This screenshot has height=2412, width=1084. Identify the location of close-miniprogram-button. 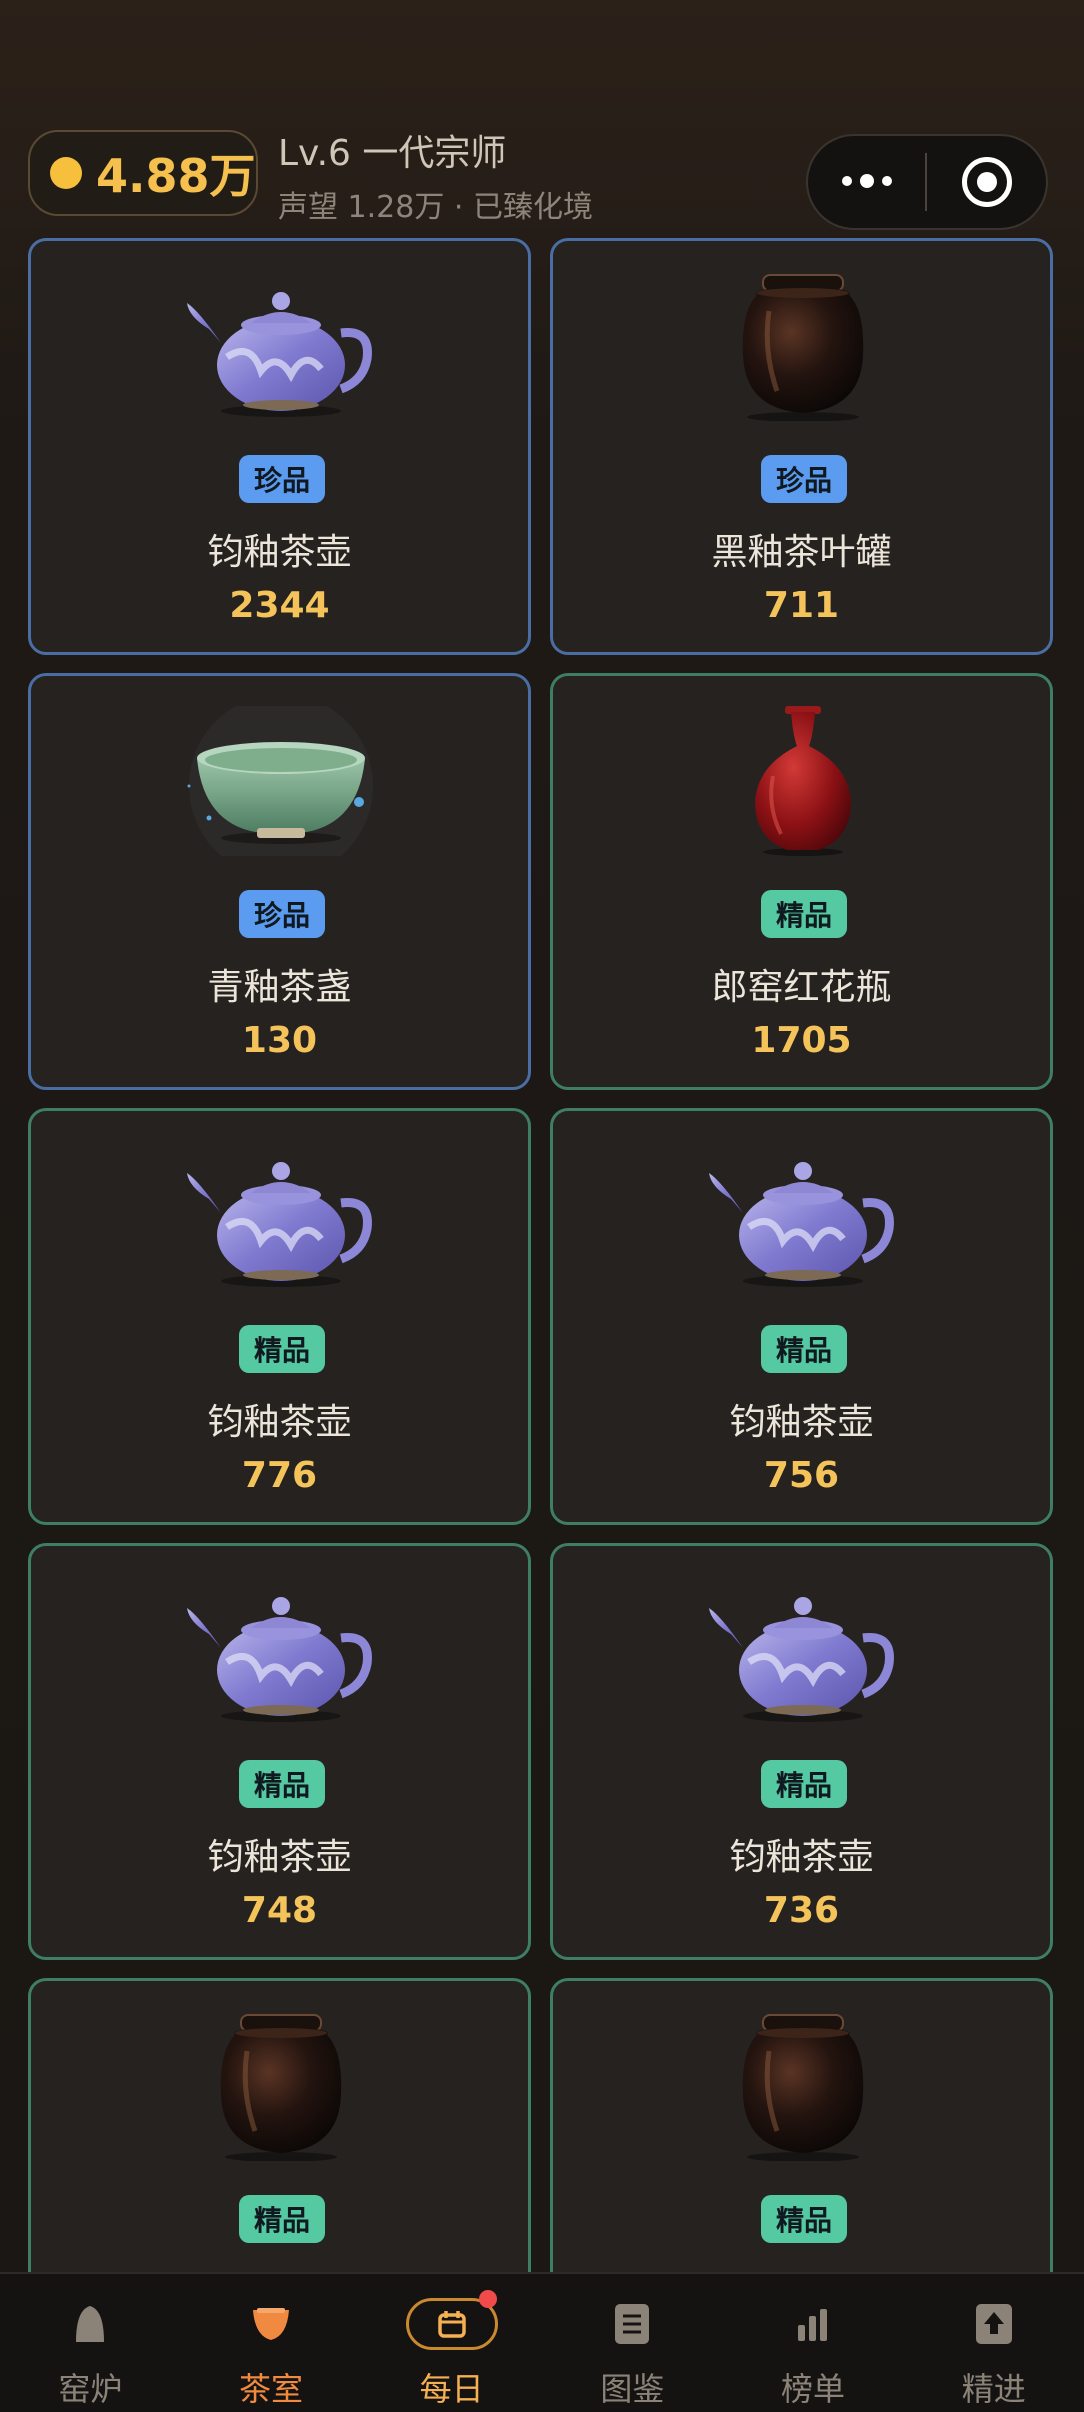
(986, 182).